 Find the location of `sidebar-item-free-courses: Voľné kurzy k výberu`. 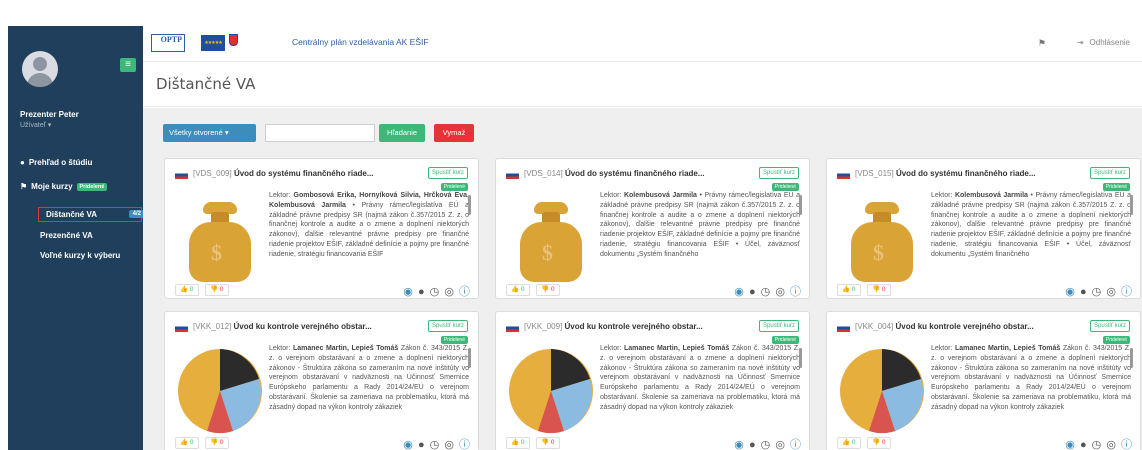

sidebar-item-free-courses: Voľné kurzy k výberu is located at coordinates (80, 255).